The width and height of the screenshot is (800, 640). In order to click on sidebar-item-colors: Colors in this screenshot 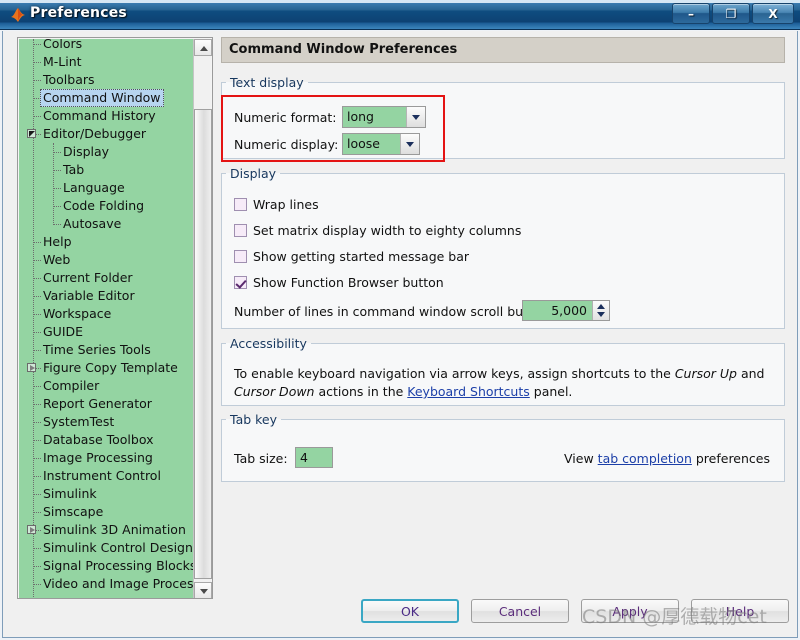, I will do `click(106, 46)`.